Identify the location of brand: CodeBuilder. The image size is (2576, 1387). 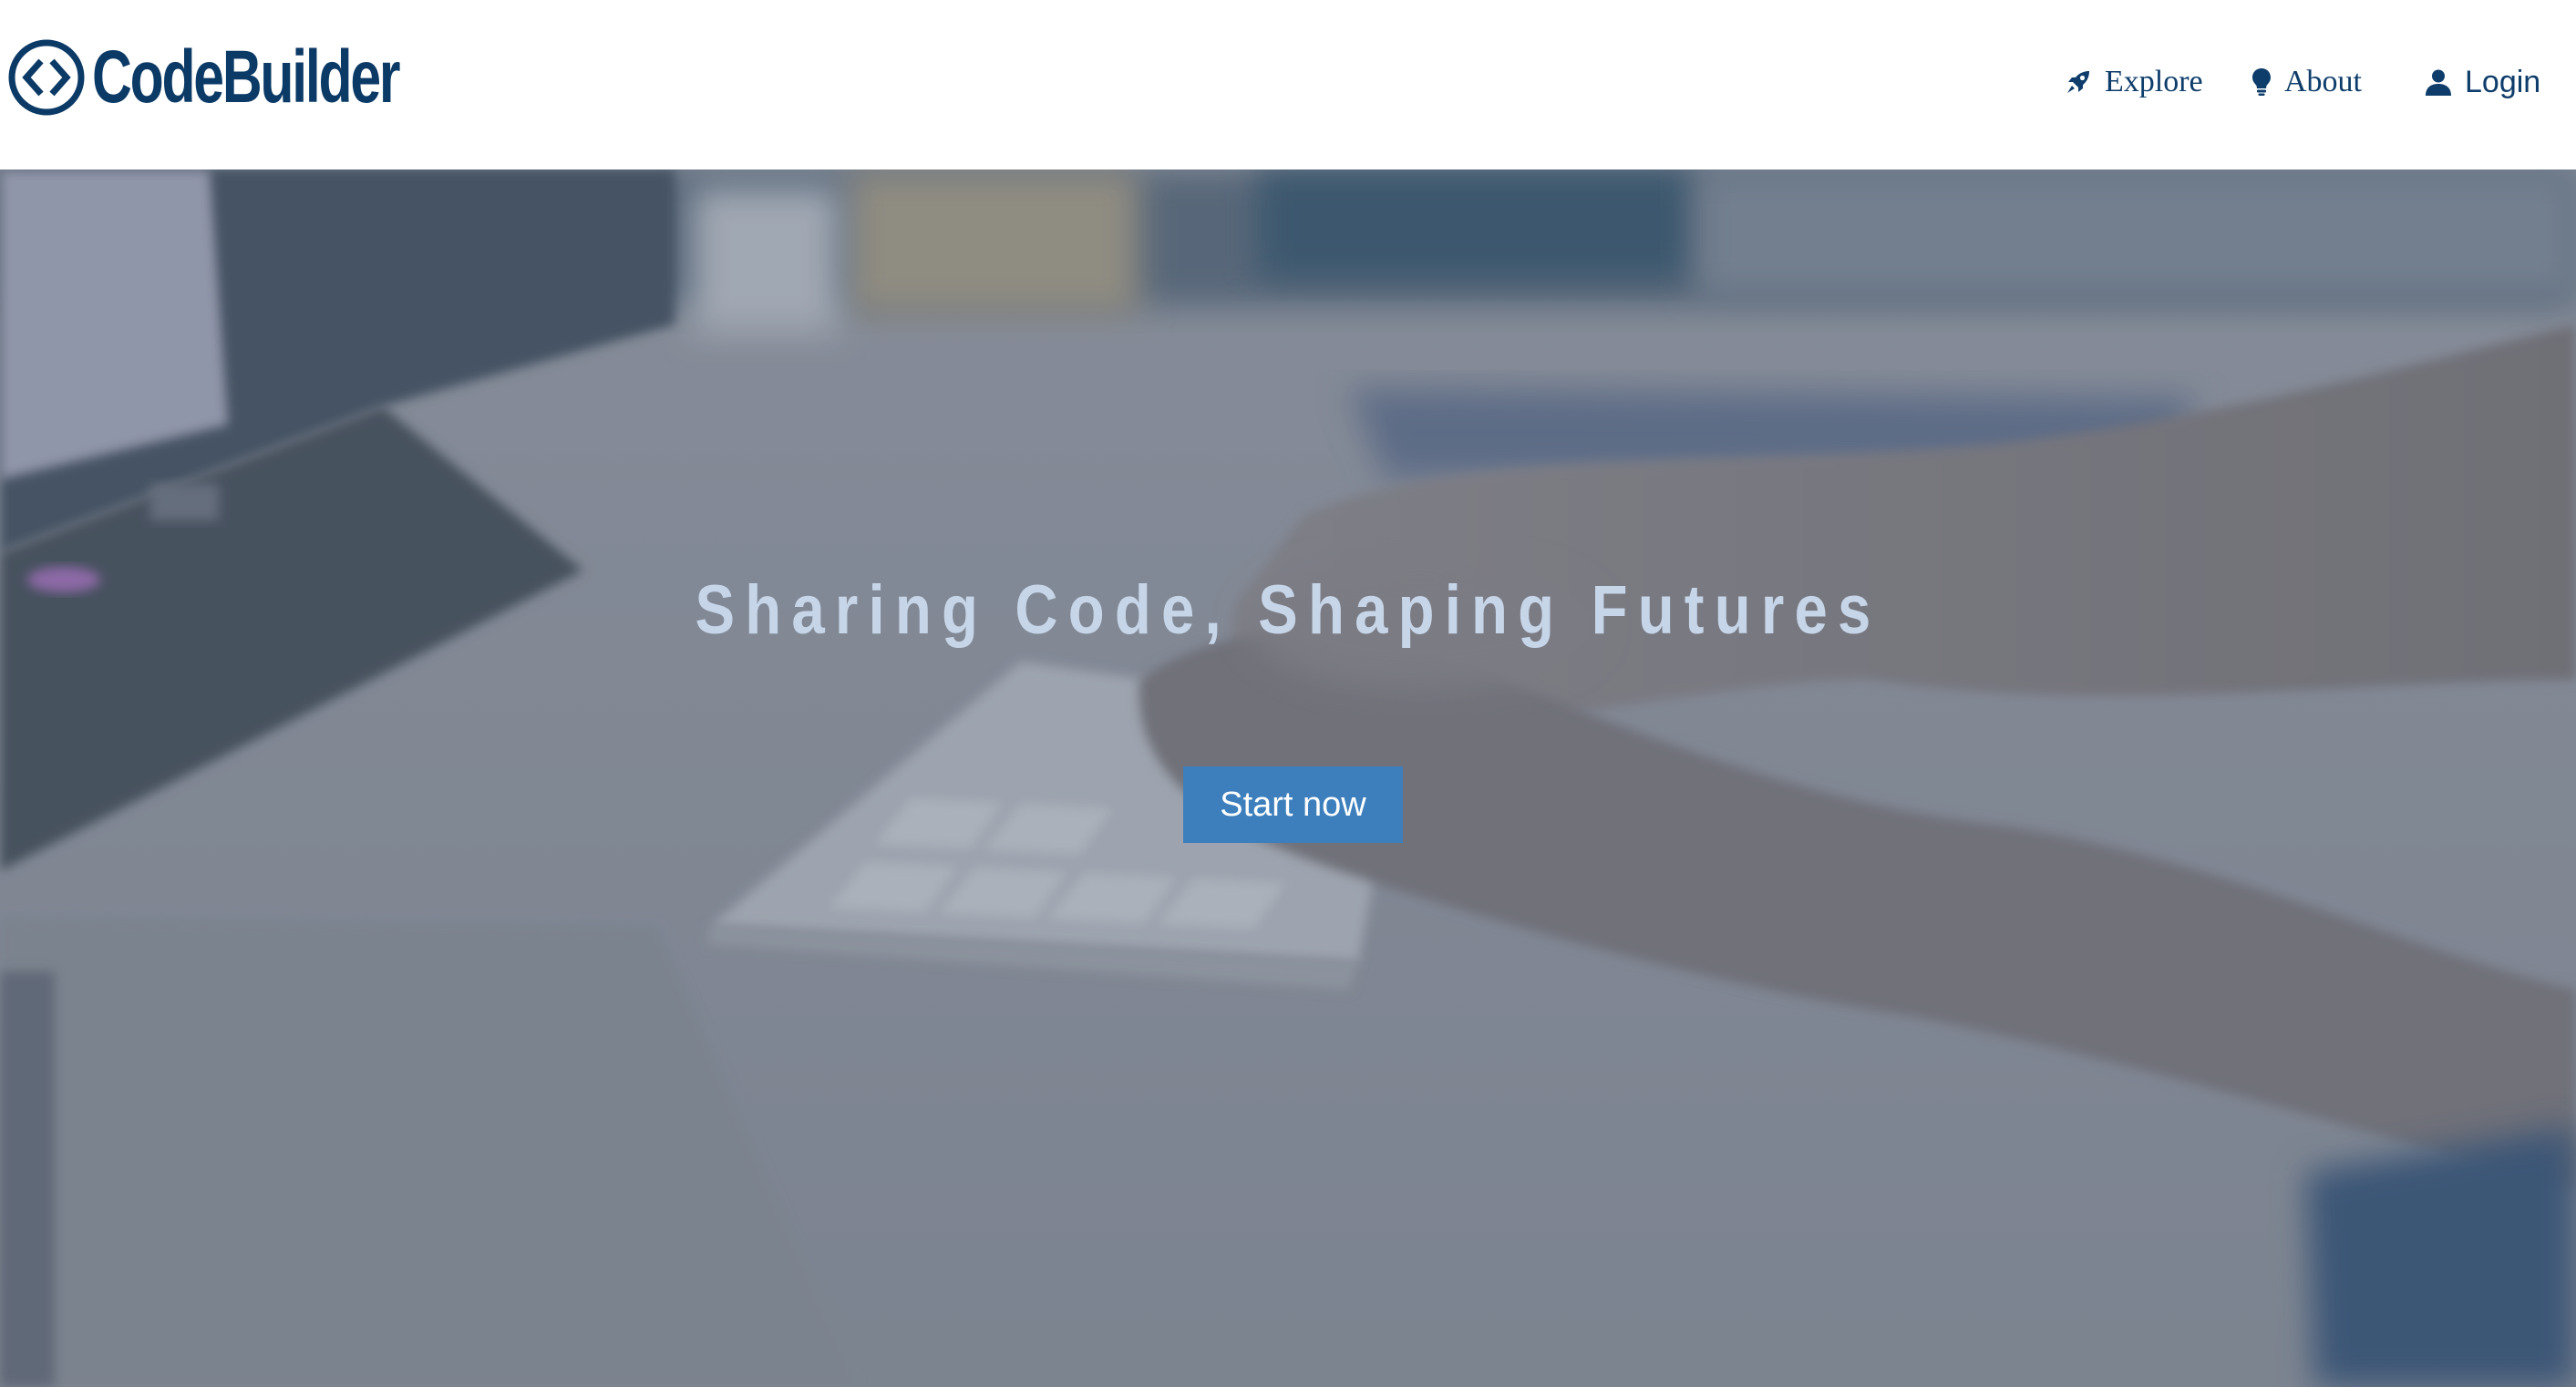
(256, 77).